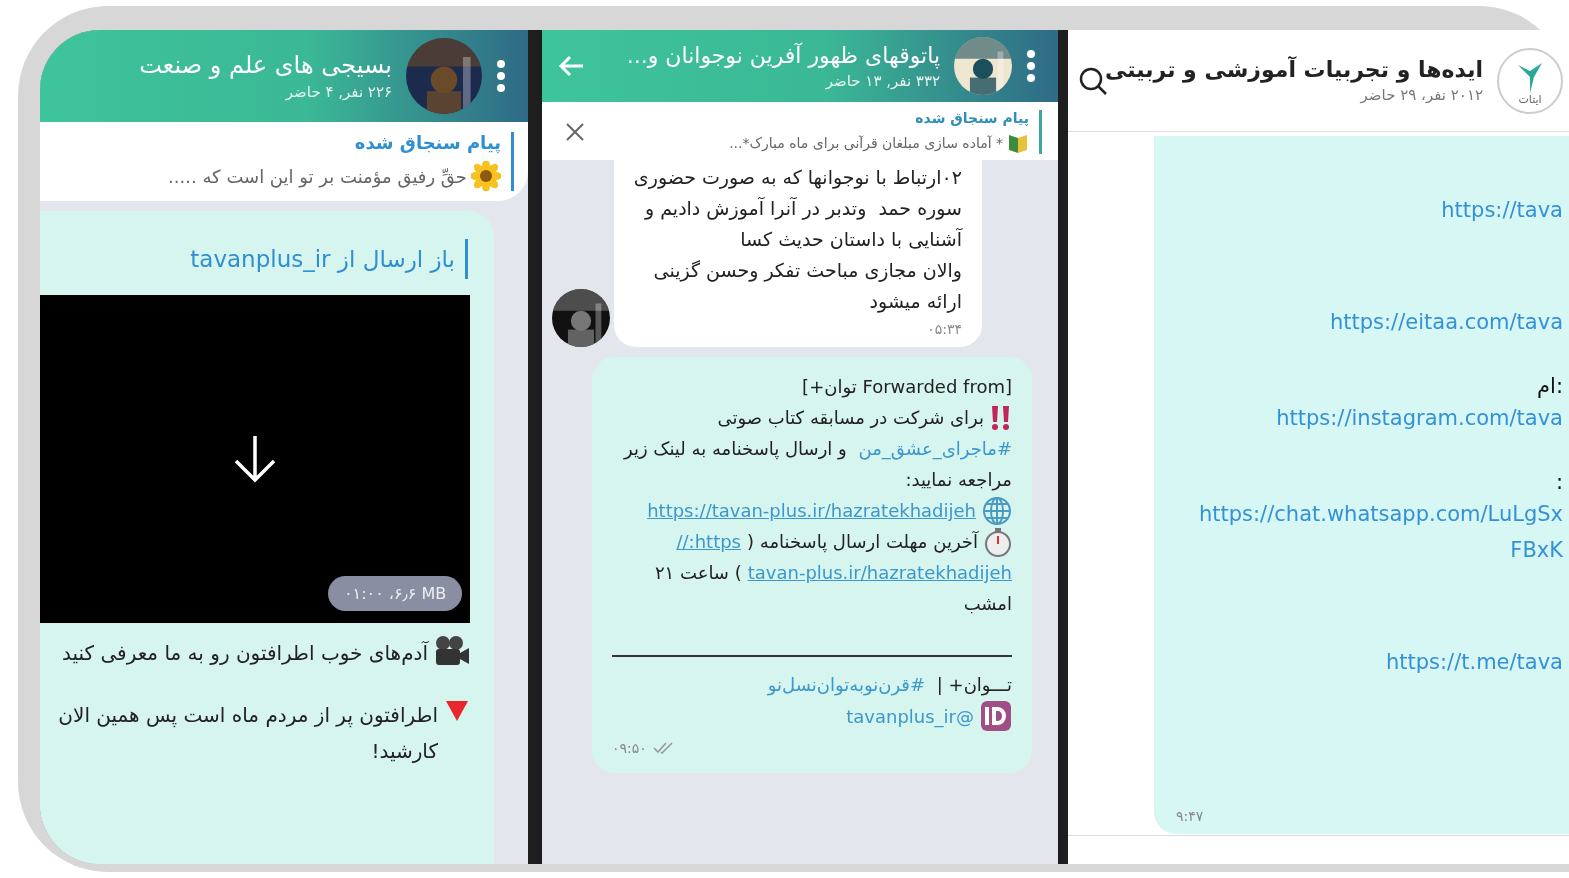 This screenshot has width=1569, height=878. What do you see at coordinates (1001, 417) in the screenshot?
I see `exclamation-icon` at bounding box center [1001, 417].